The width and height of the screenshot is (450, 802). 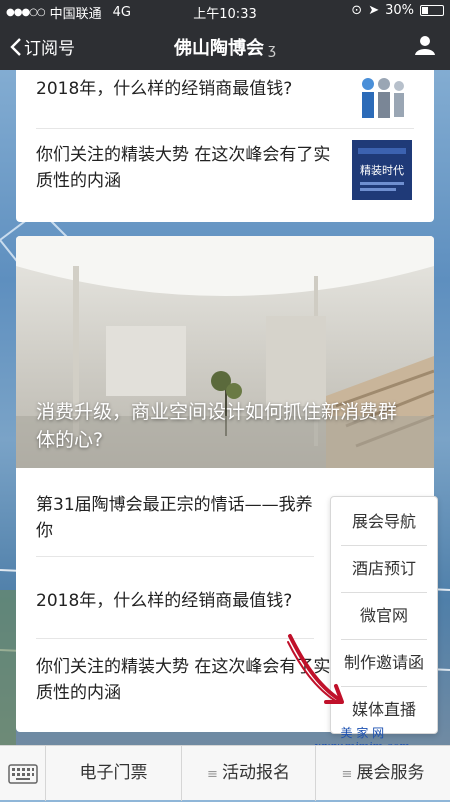 I want to click on battery-percent: 30%, so click(x=399, y=10).